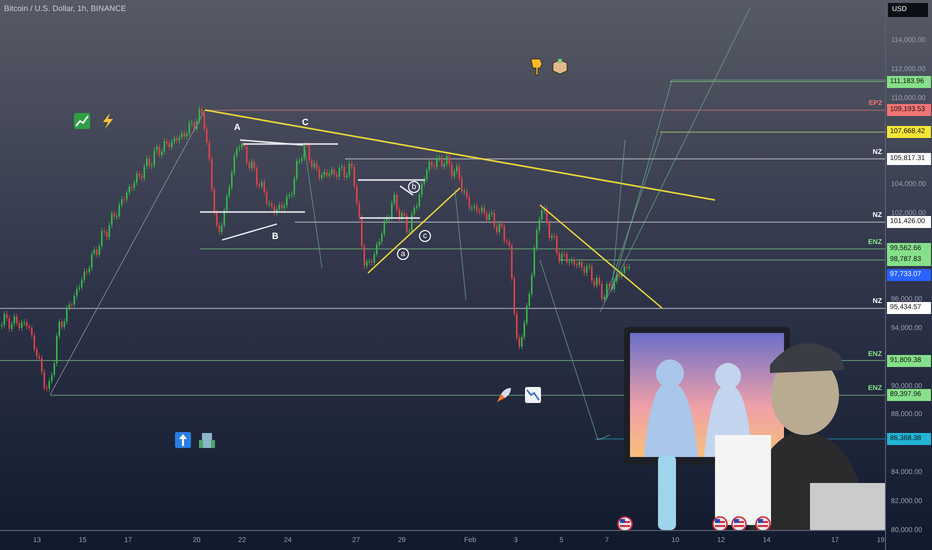 This screenshot has height=550, width=932. What do you see at coordinates (65, 9) in the screenshot?
I see `chart-title: Bitcoin / U.S. Dollar, 1h, BINANCE` at bounding box center [65, 9].